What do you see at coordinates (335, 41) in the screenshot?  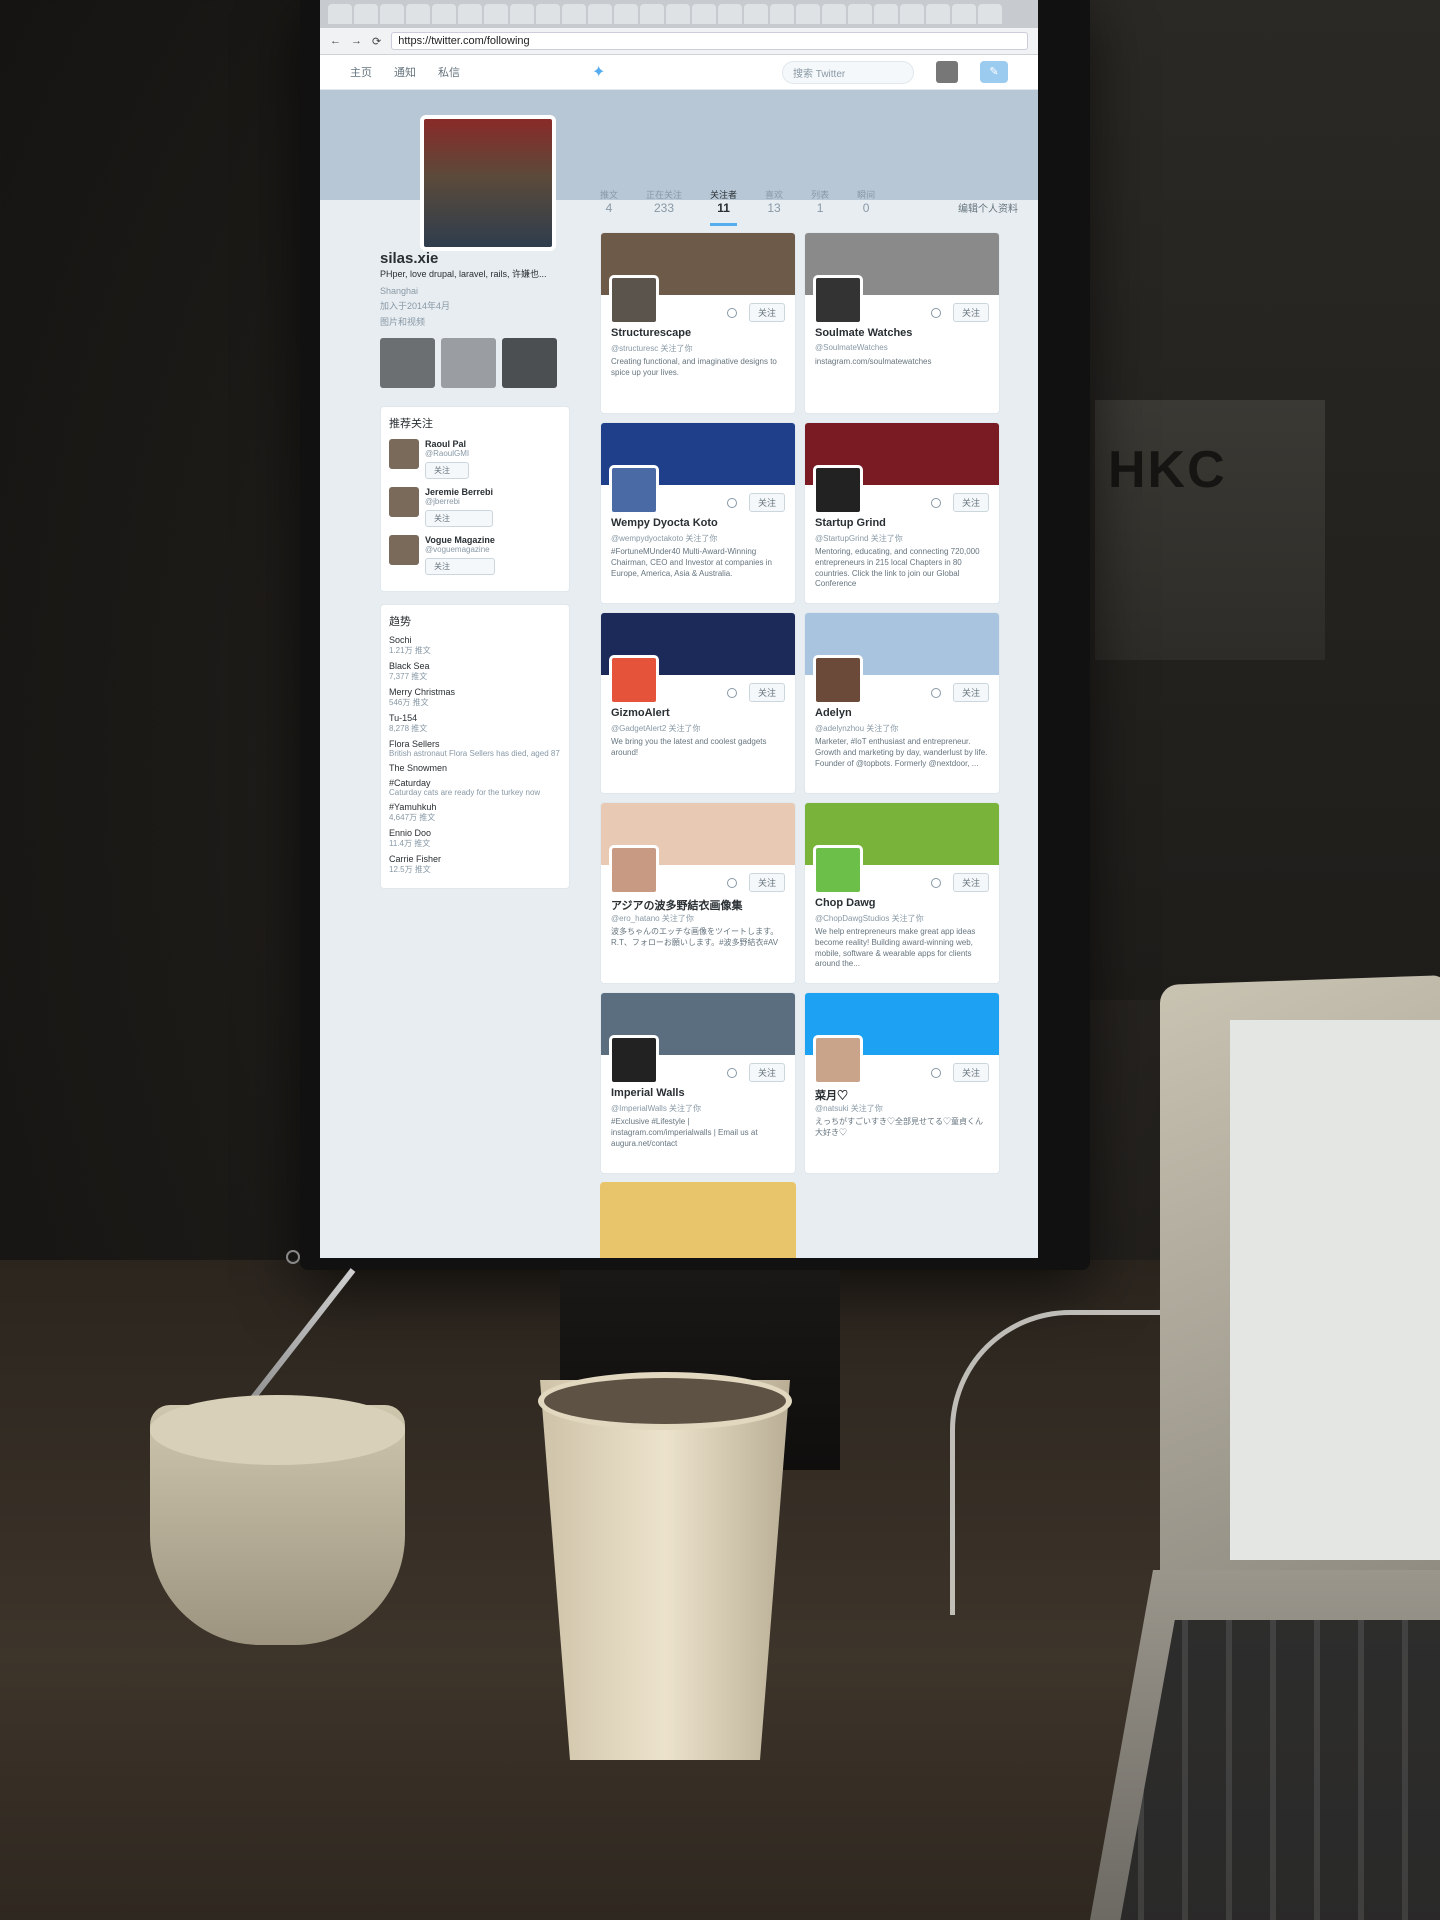 I see `back-icon: ←` at bounding box center [335, 41].